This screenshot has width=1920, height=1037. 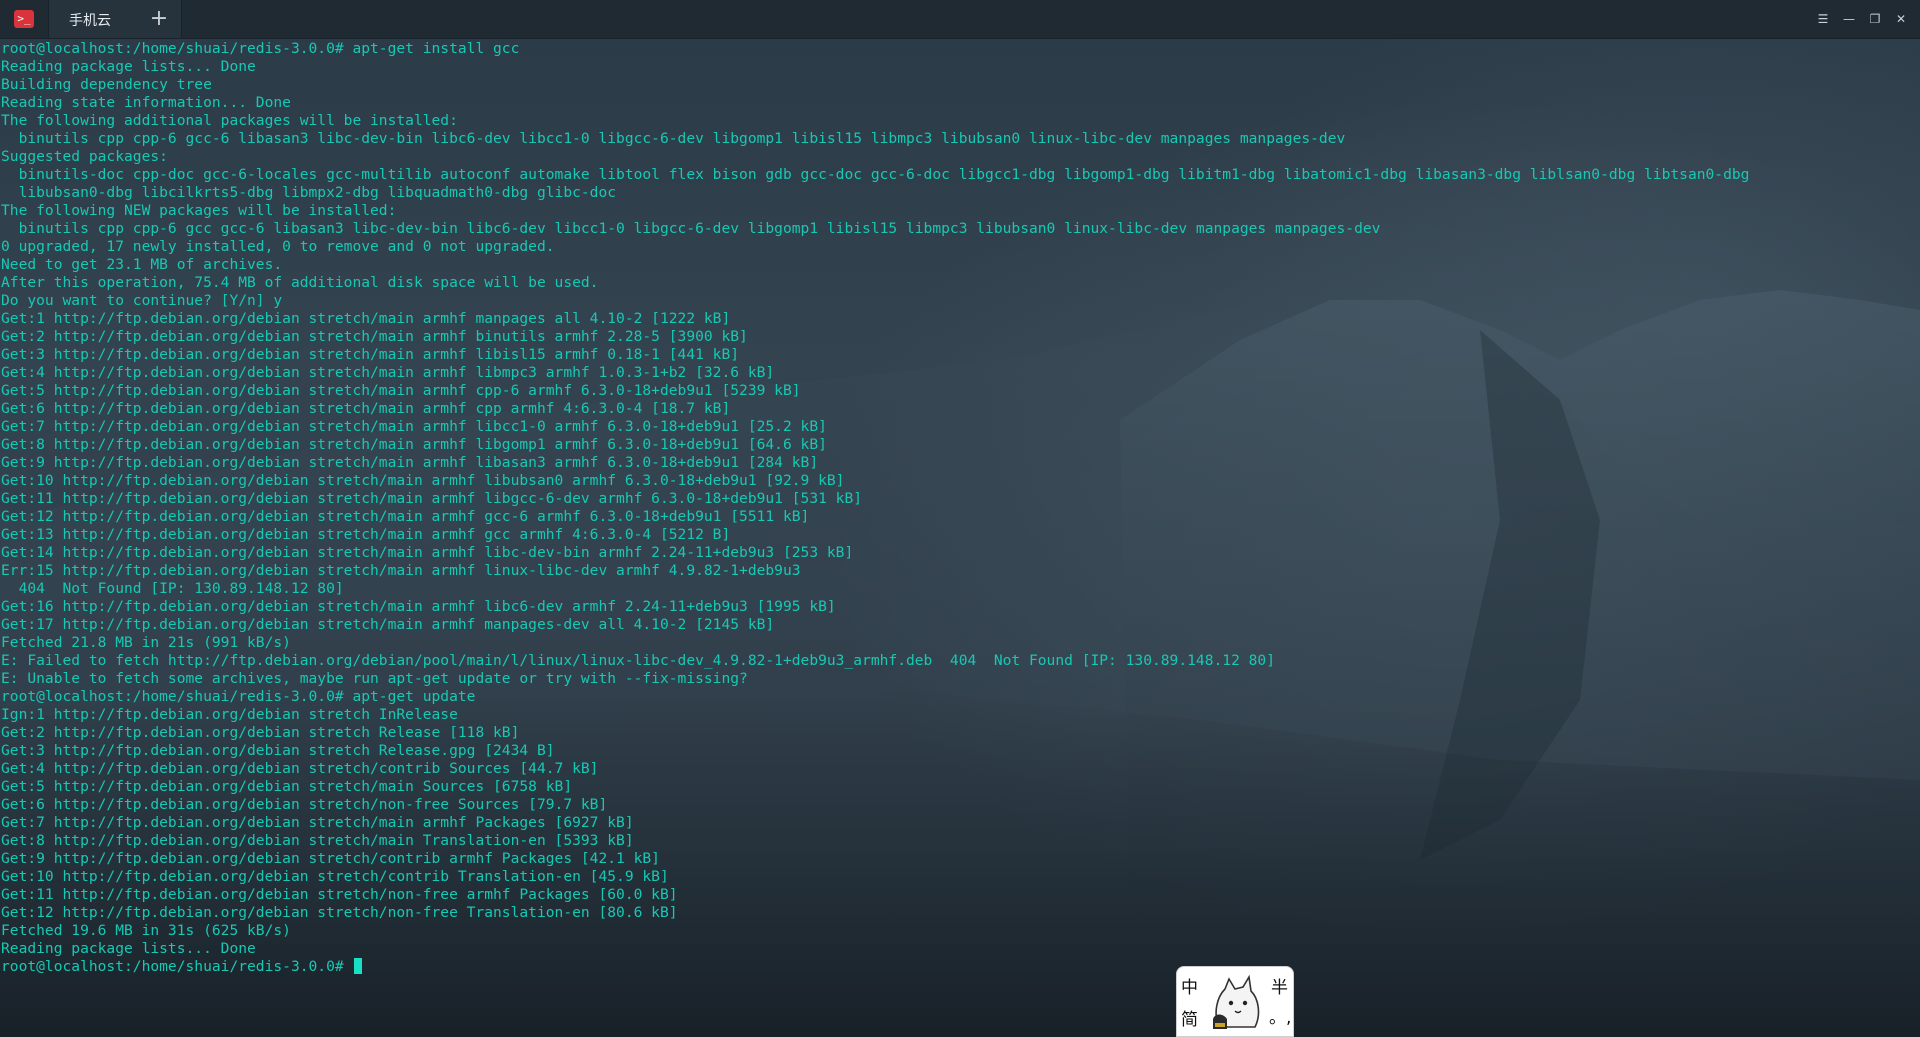 What do you see at coordinates (1875, 19) in the screenshot?
I see `maximize-button: ❐` at bounding box center [1875, 19].